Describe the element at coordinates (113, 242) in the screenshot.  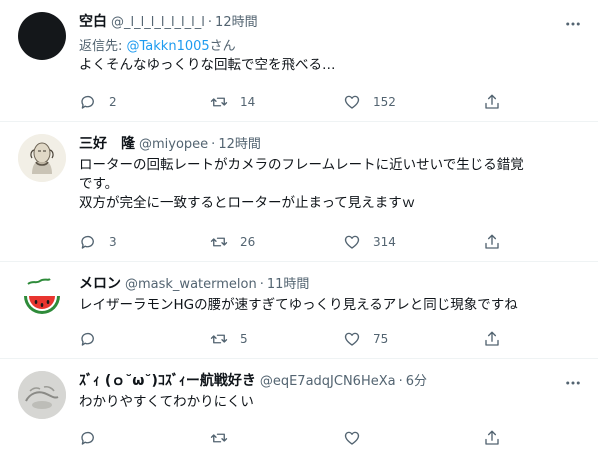
I see `reply-count: 3` at that location.